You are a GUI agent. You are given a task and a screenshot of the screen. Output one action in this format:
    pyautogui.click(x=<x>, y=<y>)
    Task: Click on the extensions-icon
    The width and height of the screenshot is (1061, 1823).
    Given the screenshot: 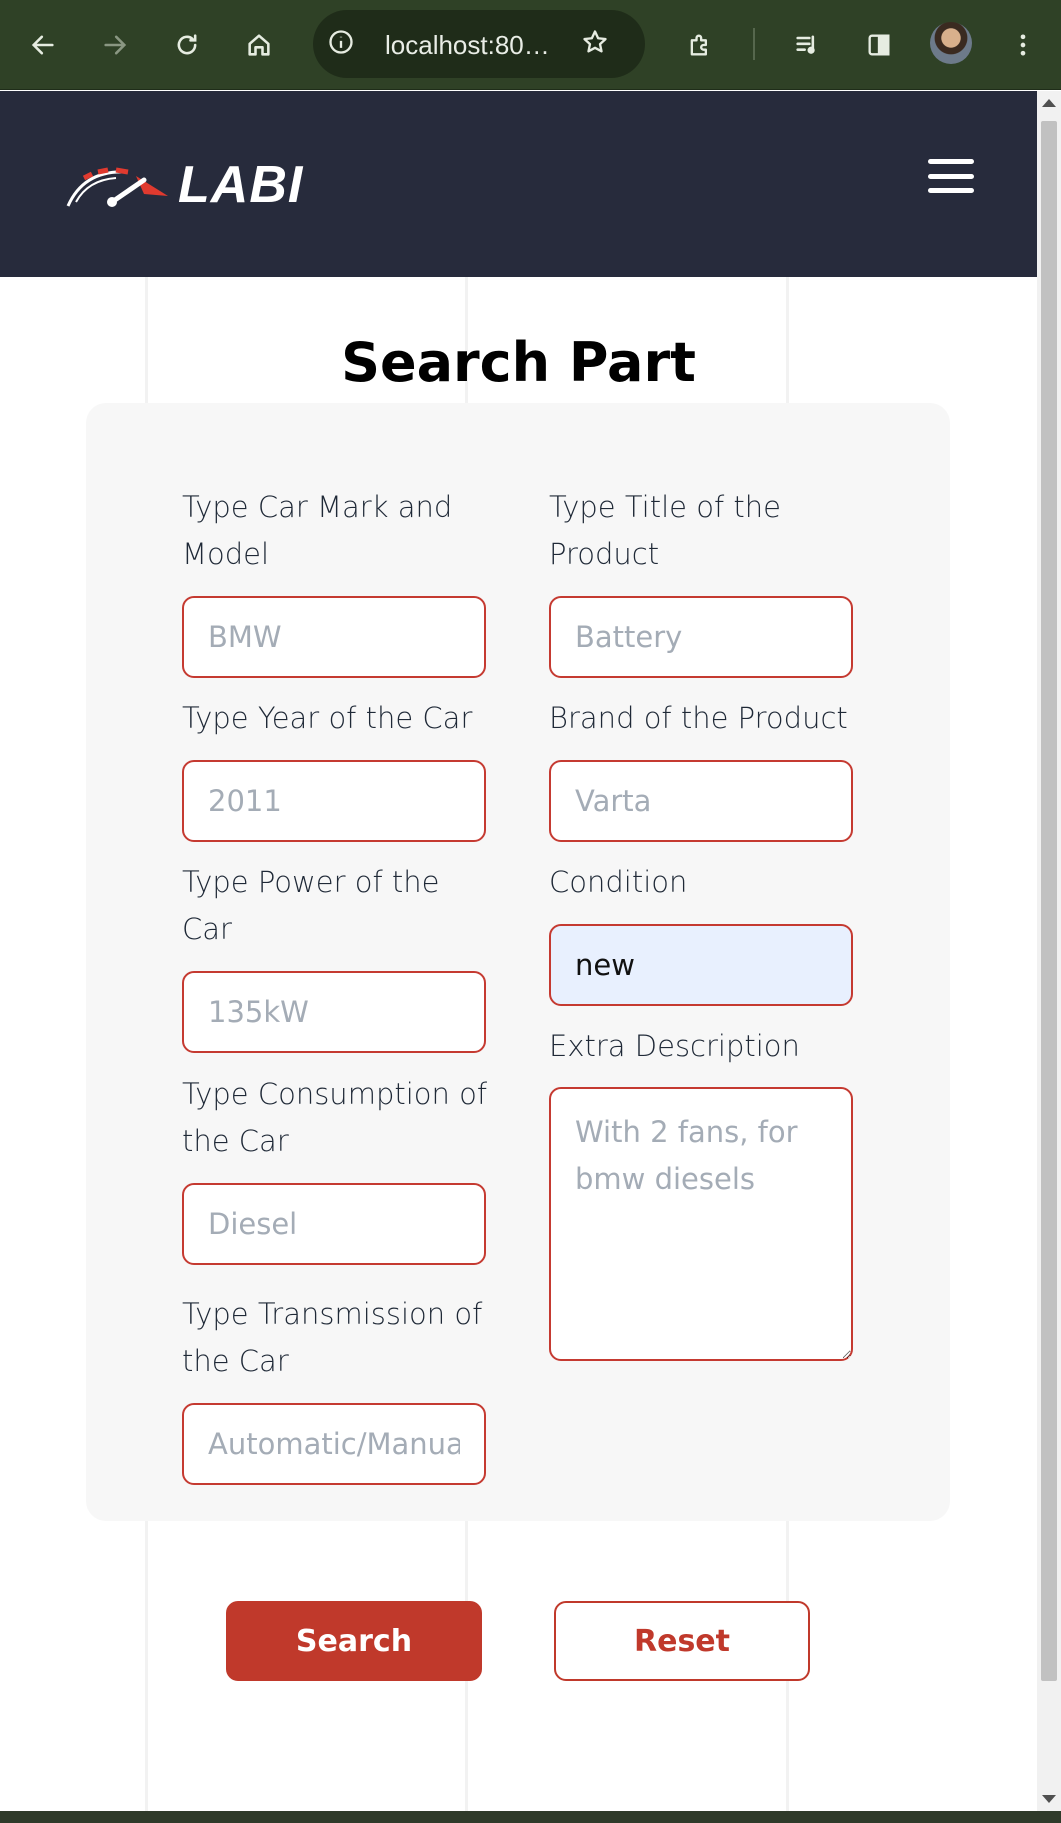 What is the action you would take?
    pyautogui.click(x=700, y=45)
    